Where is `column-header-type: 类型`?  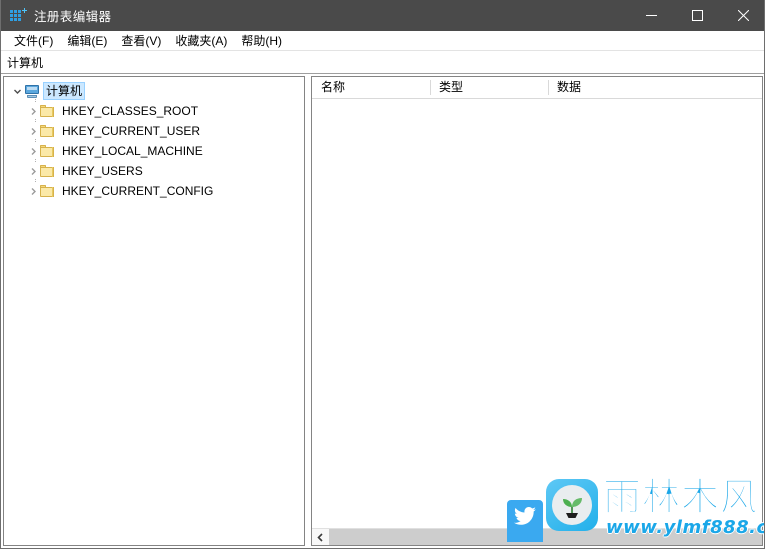
column-header-type: 类型 is located at coordinates (489, 87).